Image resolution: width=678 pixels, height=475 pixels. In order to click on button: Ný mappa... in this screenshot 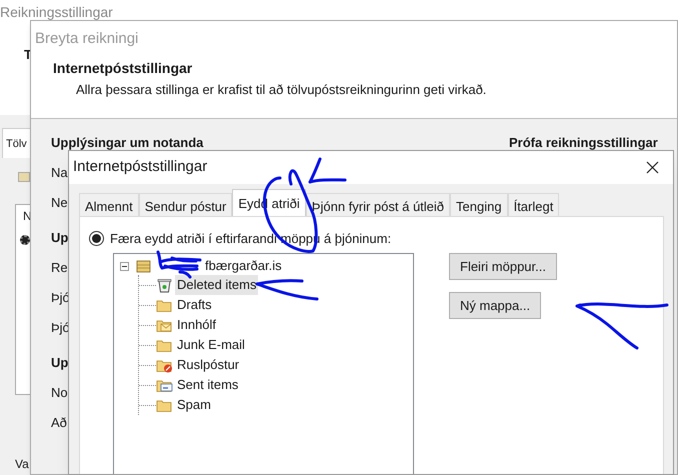, I will do `click(495, 305)`.